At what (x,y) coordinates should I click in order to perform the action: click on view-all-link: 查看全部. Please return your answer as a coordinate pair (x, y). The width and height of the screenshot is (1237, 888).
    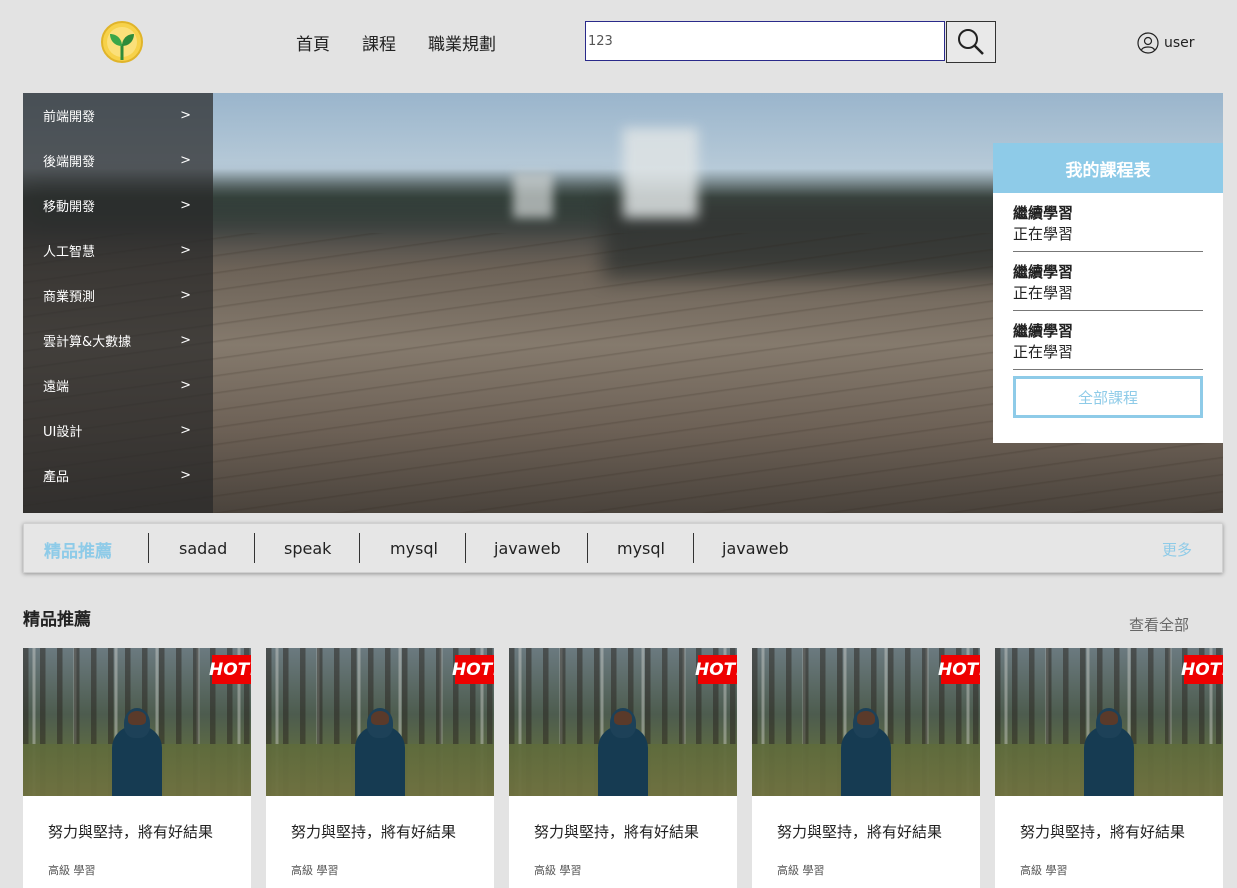
    Looking at the image, I should click on (1159, 624).